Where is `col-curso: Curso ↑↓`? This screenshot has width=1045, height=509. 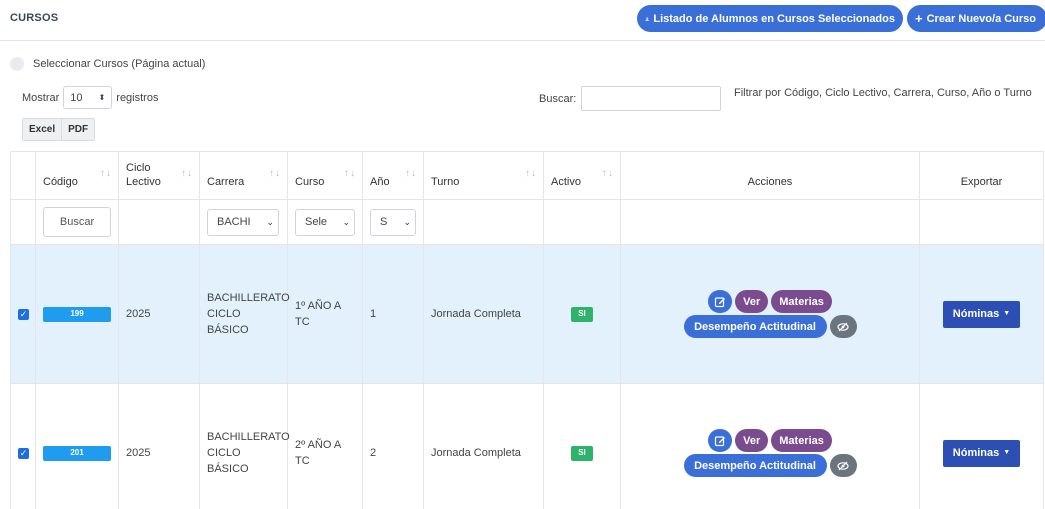 col-curso: Curso ↑↓ is located at coordinates (325, 175).